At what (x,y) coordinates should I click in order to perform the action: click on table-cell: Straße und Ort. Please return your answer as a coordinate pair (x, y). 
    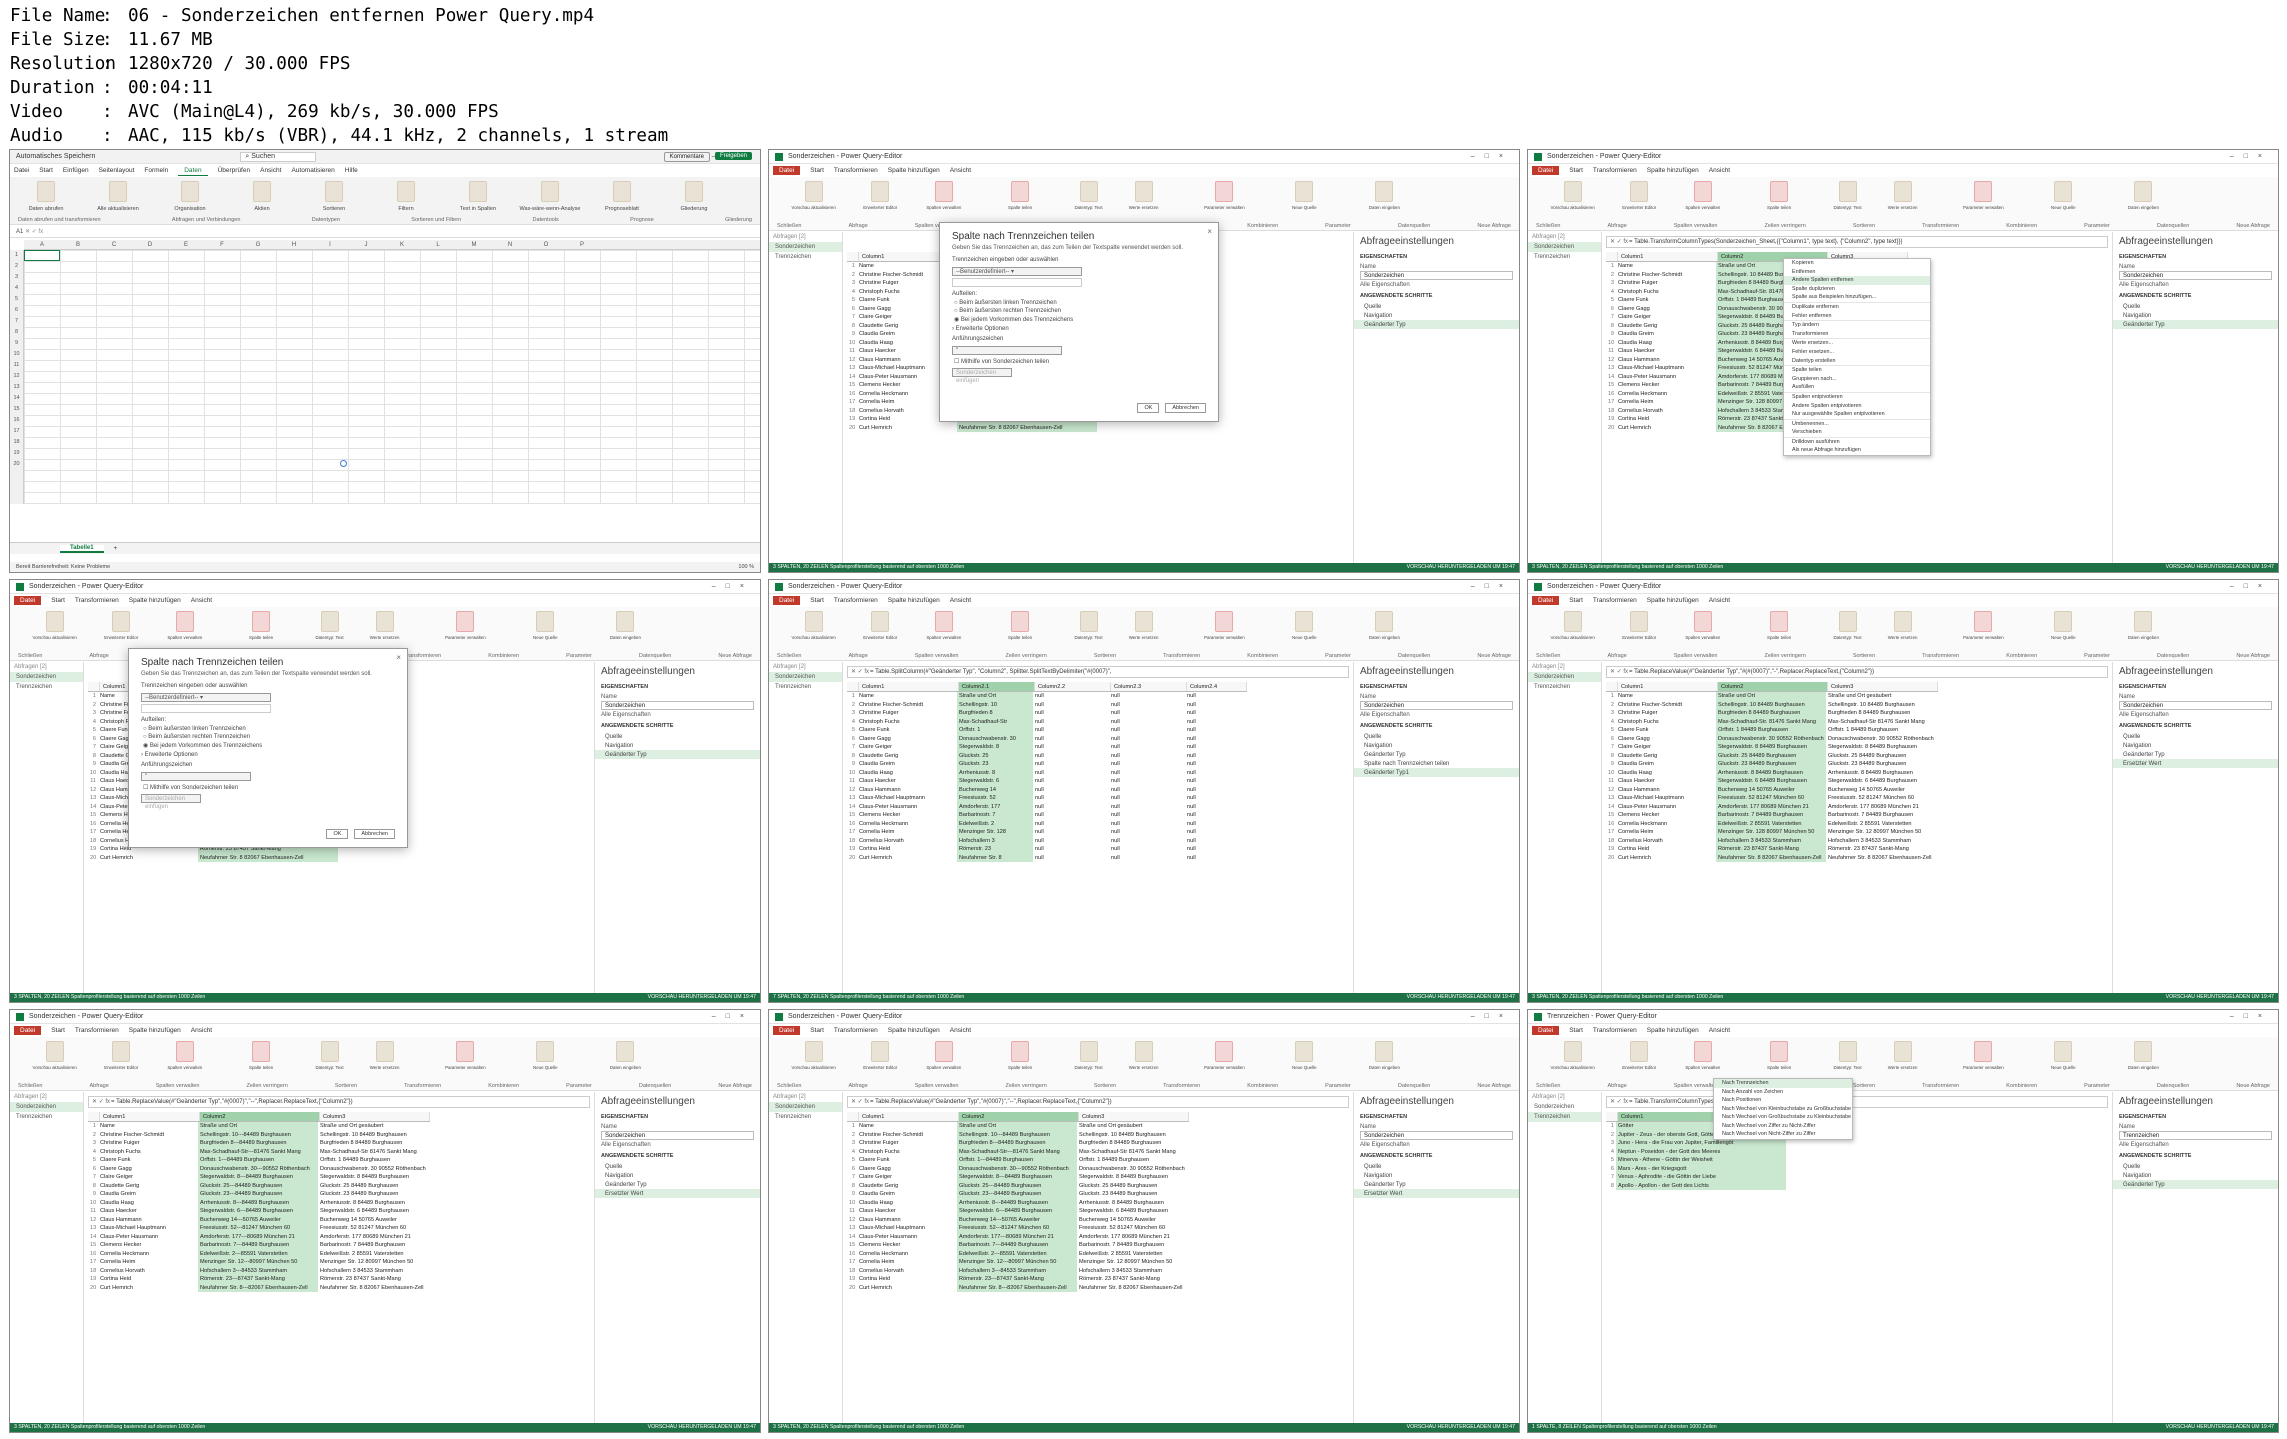
    Looking at the image, I should click on (1771, 696).